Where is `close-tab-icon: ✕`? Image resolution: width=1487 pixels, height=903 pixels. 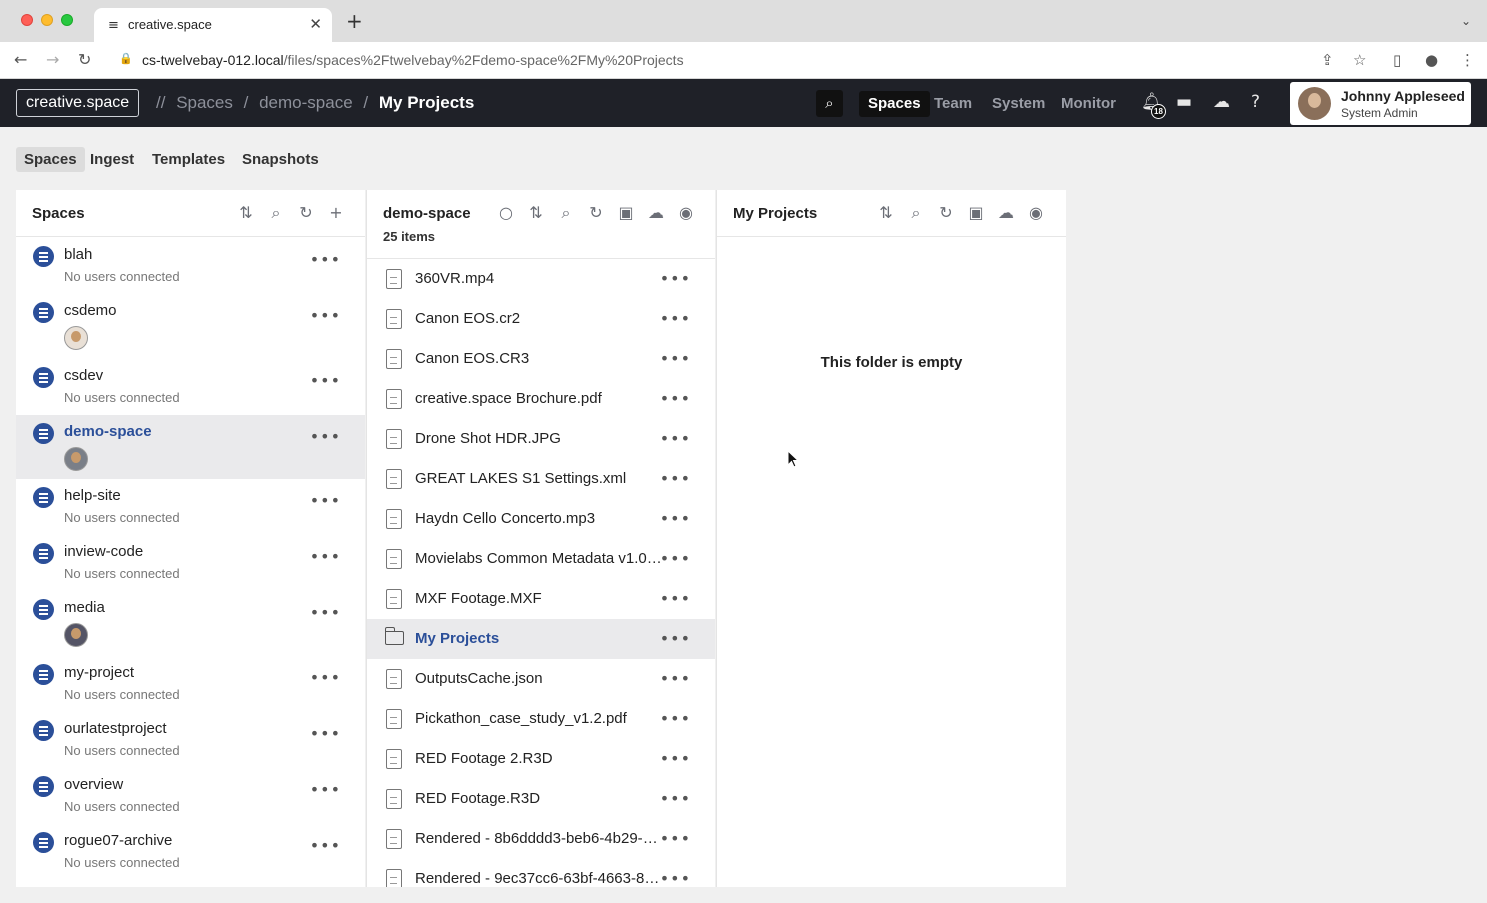
close-tab-icon: ✕ is located at coordinates (315, 24).